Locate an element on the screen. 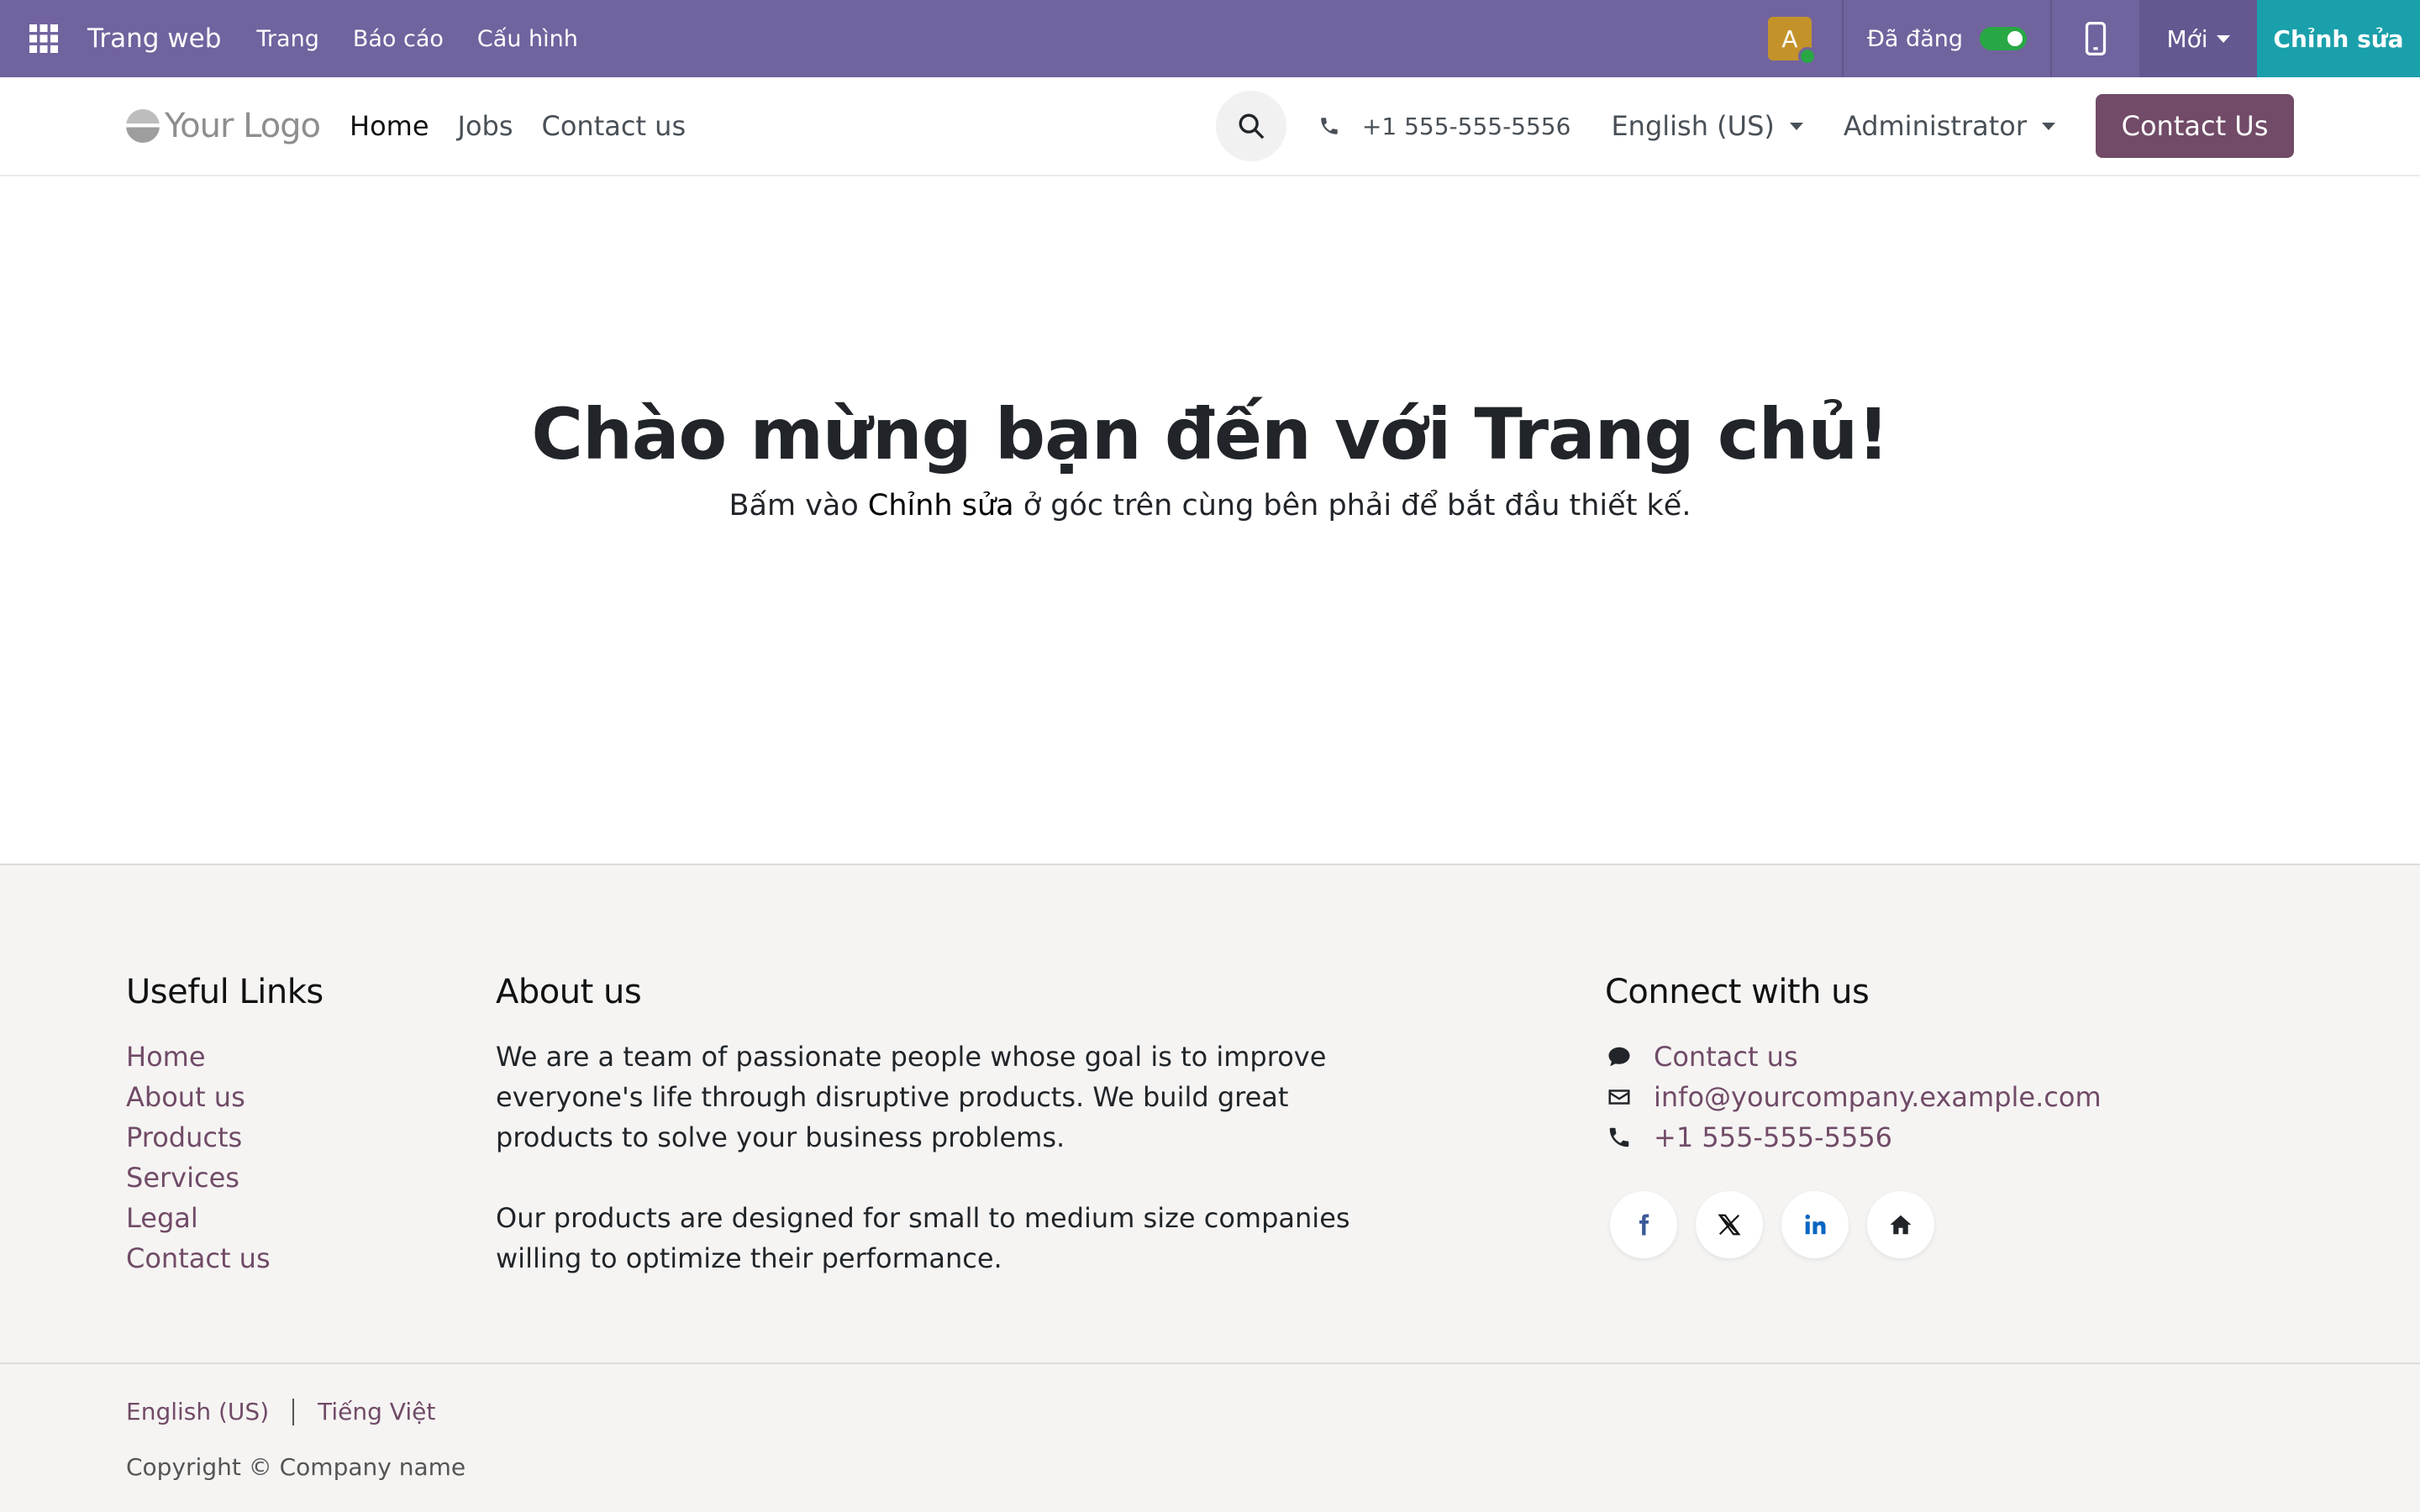 This screenshot has width=2420, height=1512. connect-phone: +1 555-555-5556 is located at coordinates (1854, 1137).